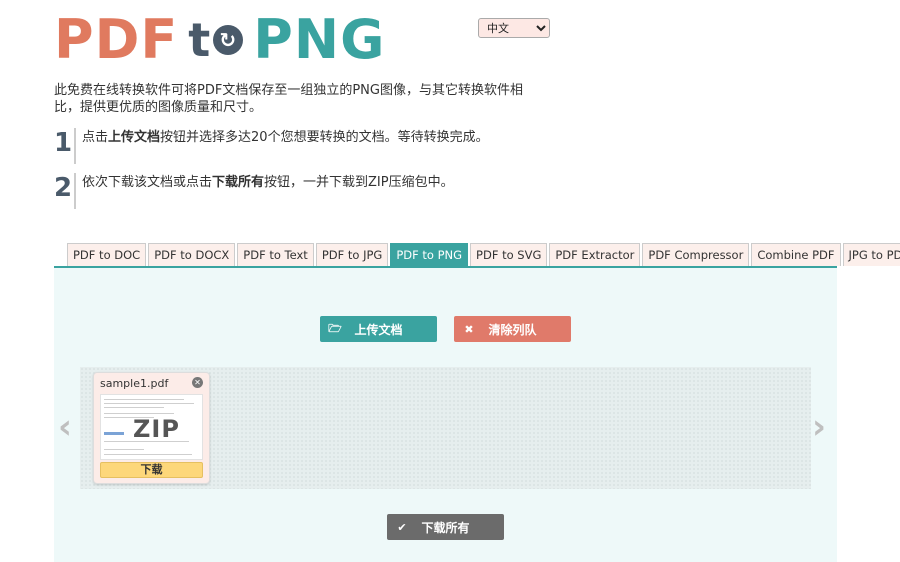 The height and width of the screenshot is (562, 900). Describe the element at coordinates (134, 383) in the screenshot. I see `file-name: sample1.pdf` at that location.